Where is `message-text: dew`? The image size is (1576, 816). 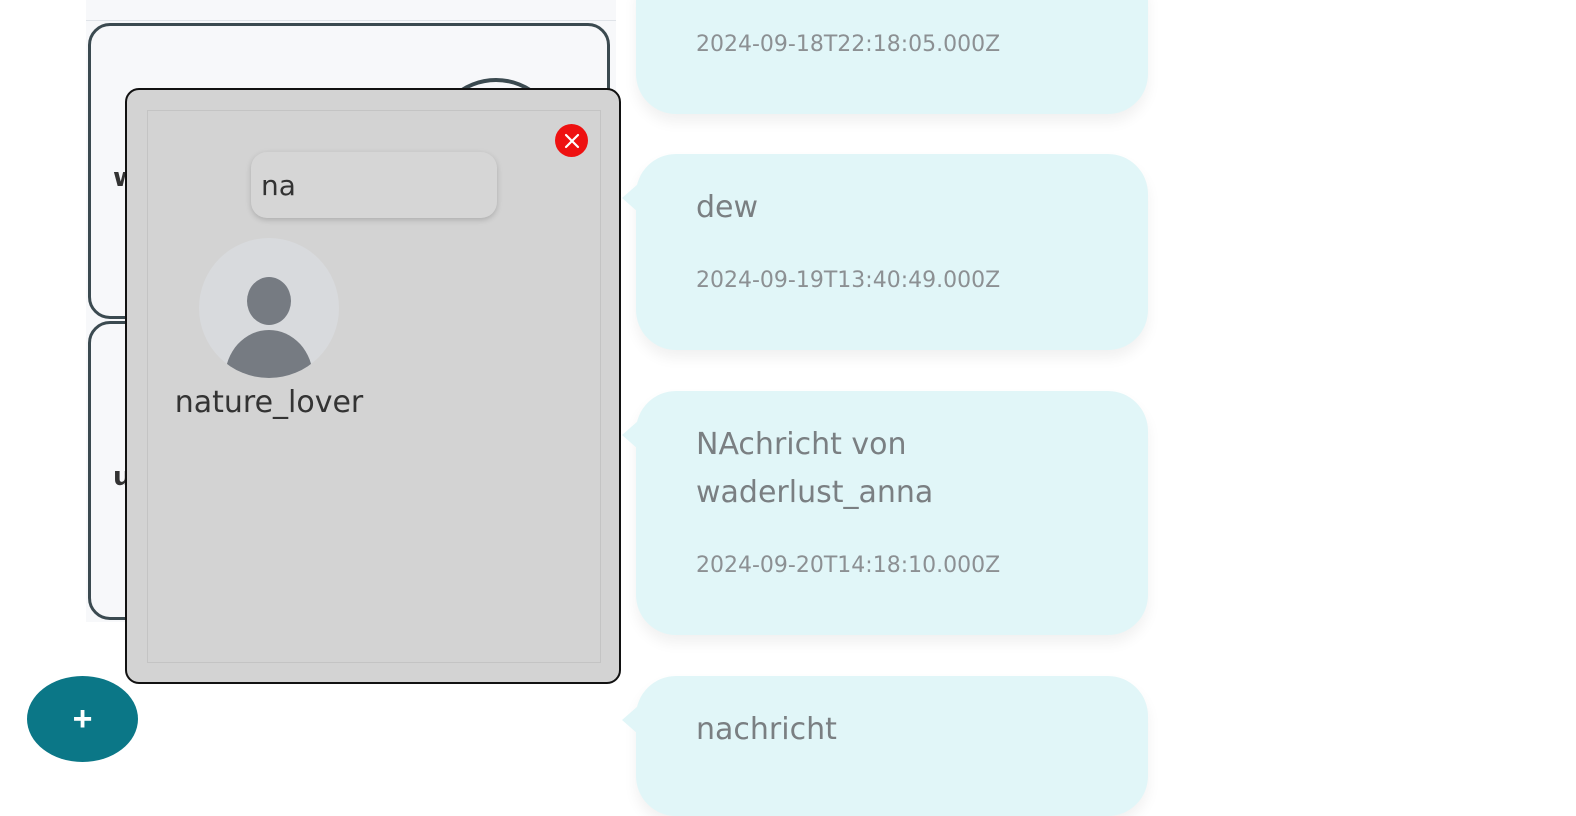 message-text: dew is located at coordinates (727, 207).